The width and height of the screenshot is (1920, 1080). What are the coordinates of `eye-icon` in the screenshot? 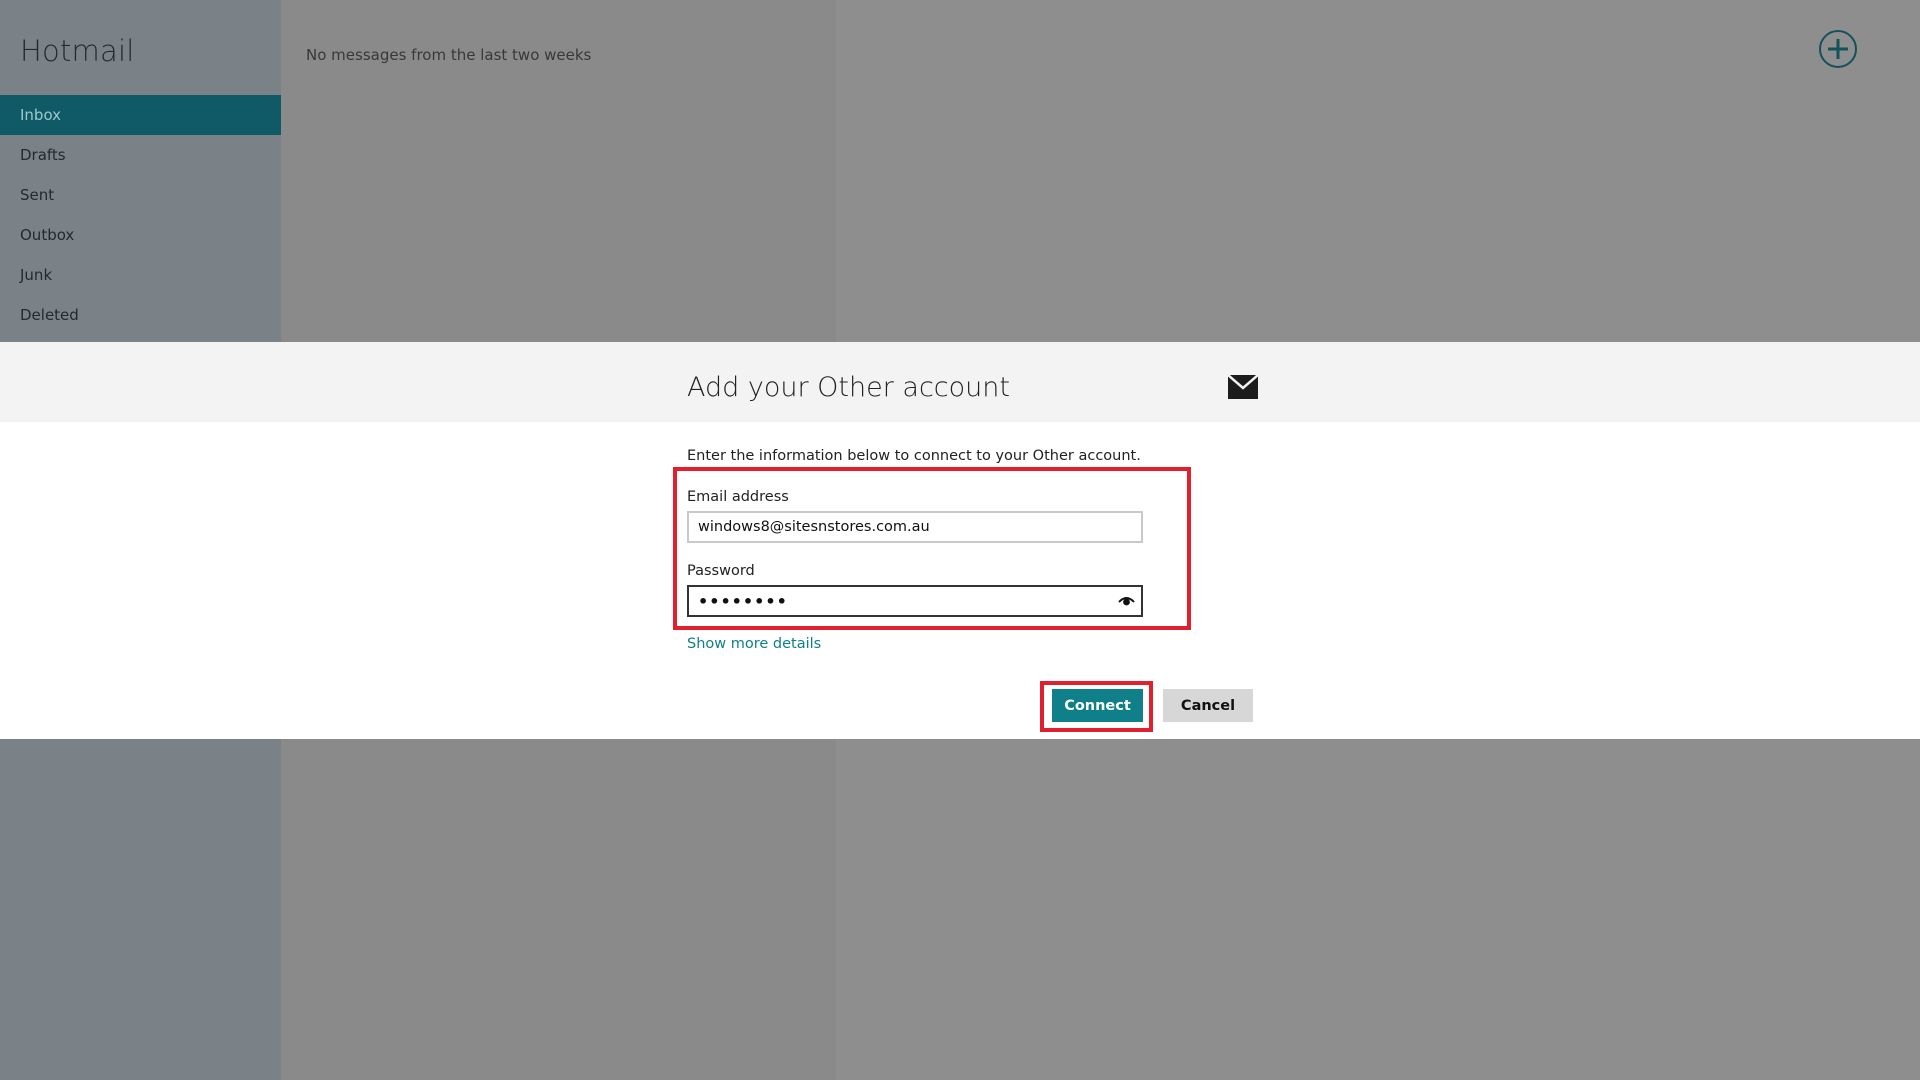 It's located at (1126, 601).